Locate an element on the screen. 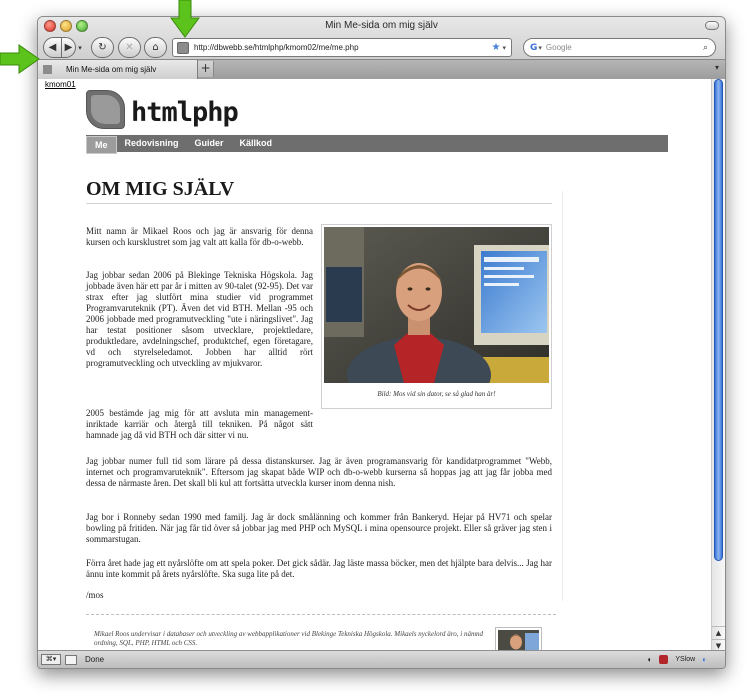  history-dropdown-button: ▾ is located at coordinates (80, 47).